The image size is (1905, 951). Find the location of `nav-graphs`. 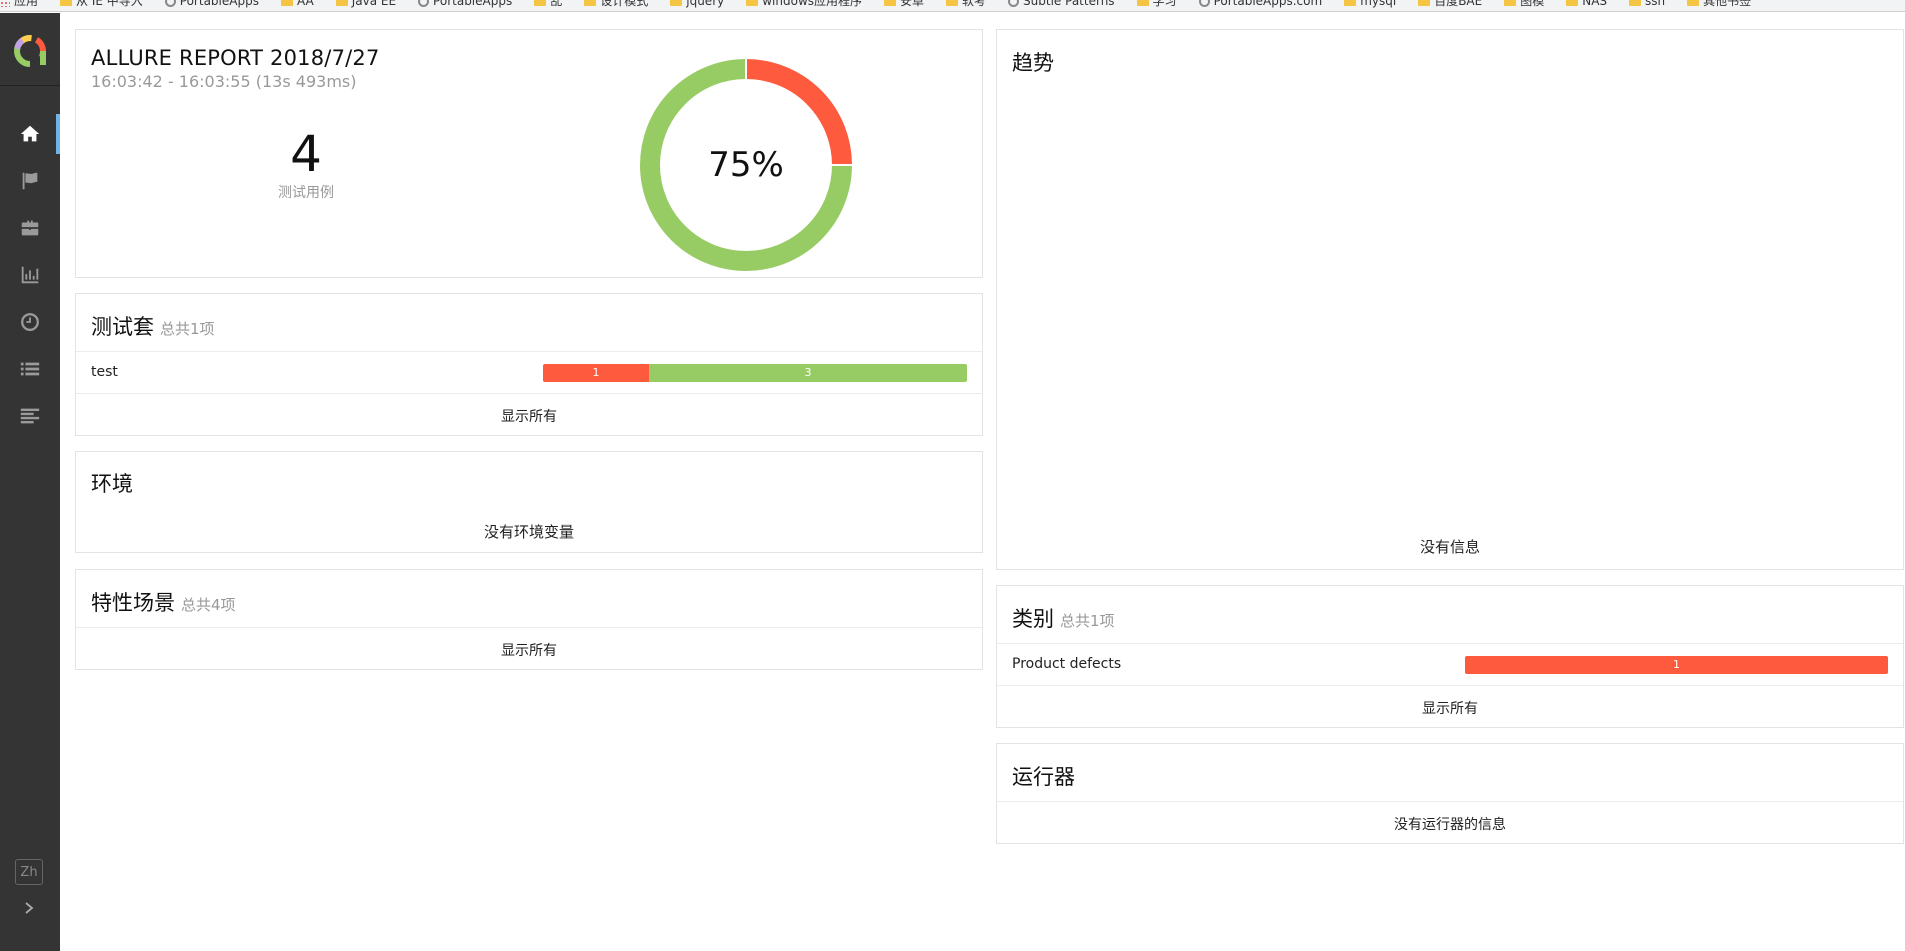

nav-graphs is located at coordinates (30, 275).